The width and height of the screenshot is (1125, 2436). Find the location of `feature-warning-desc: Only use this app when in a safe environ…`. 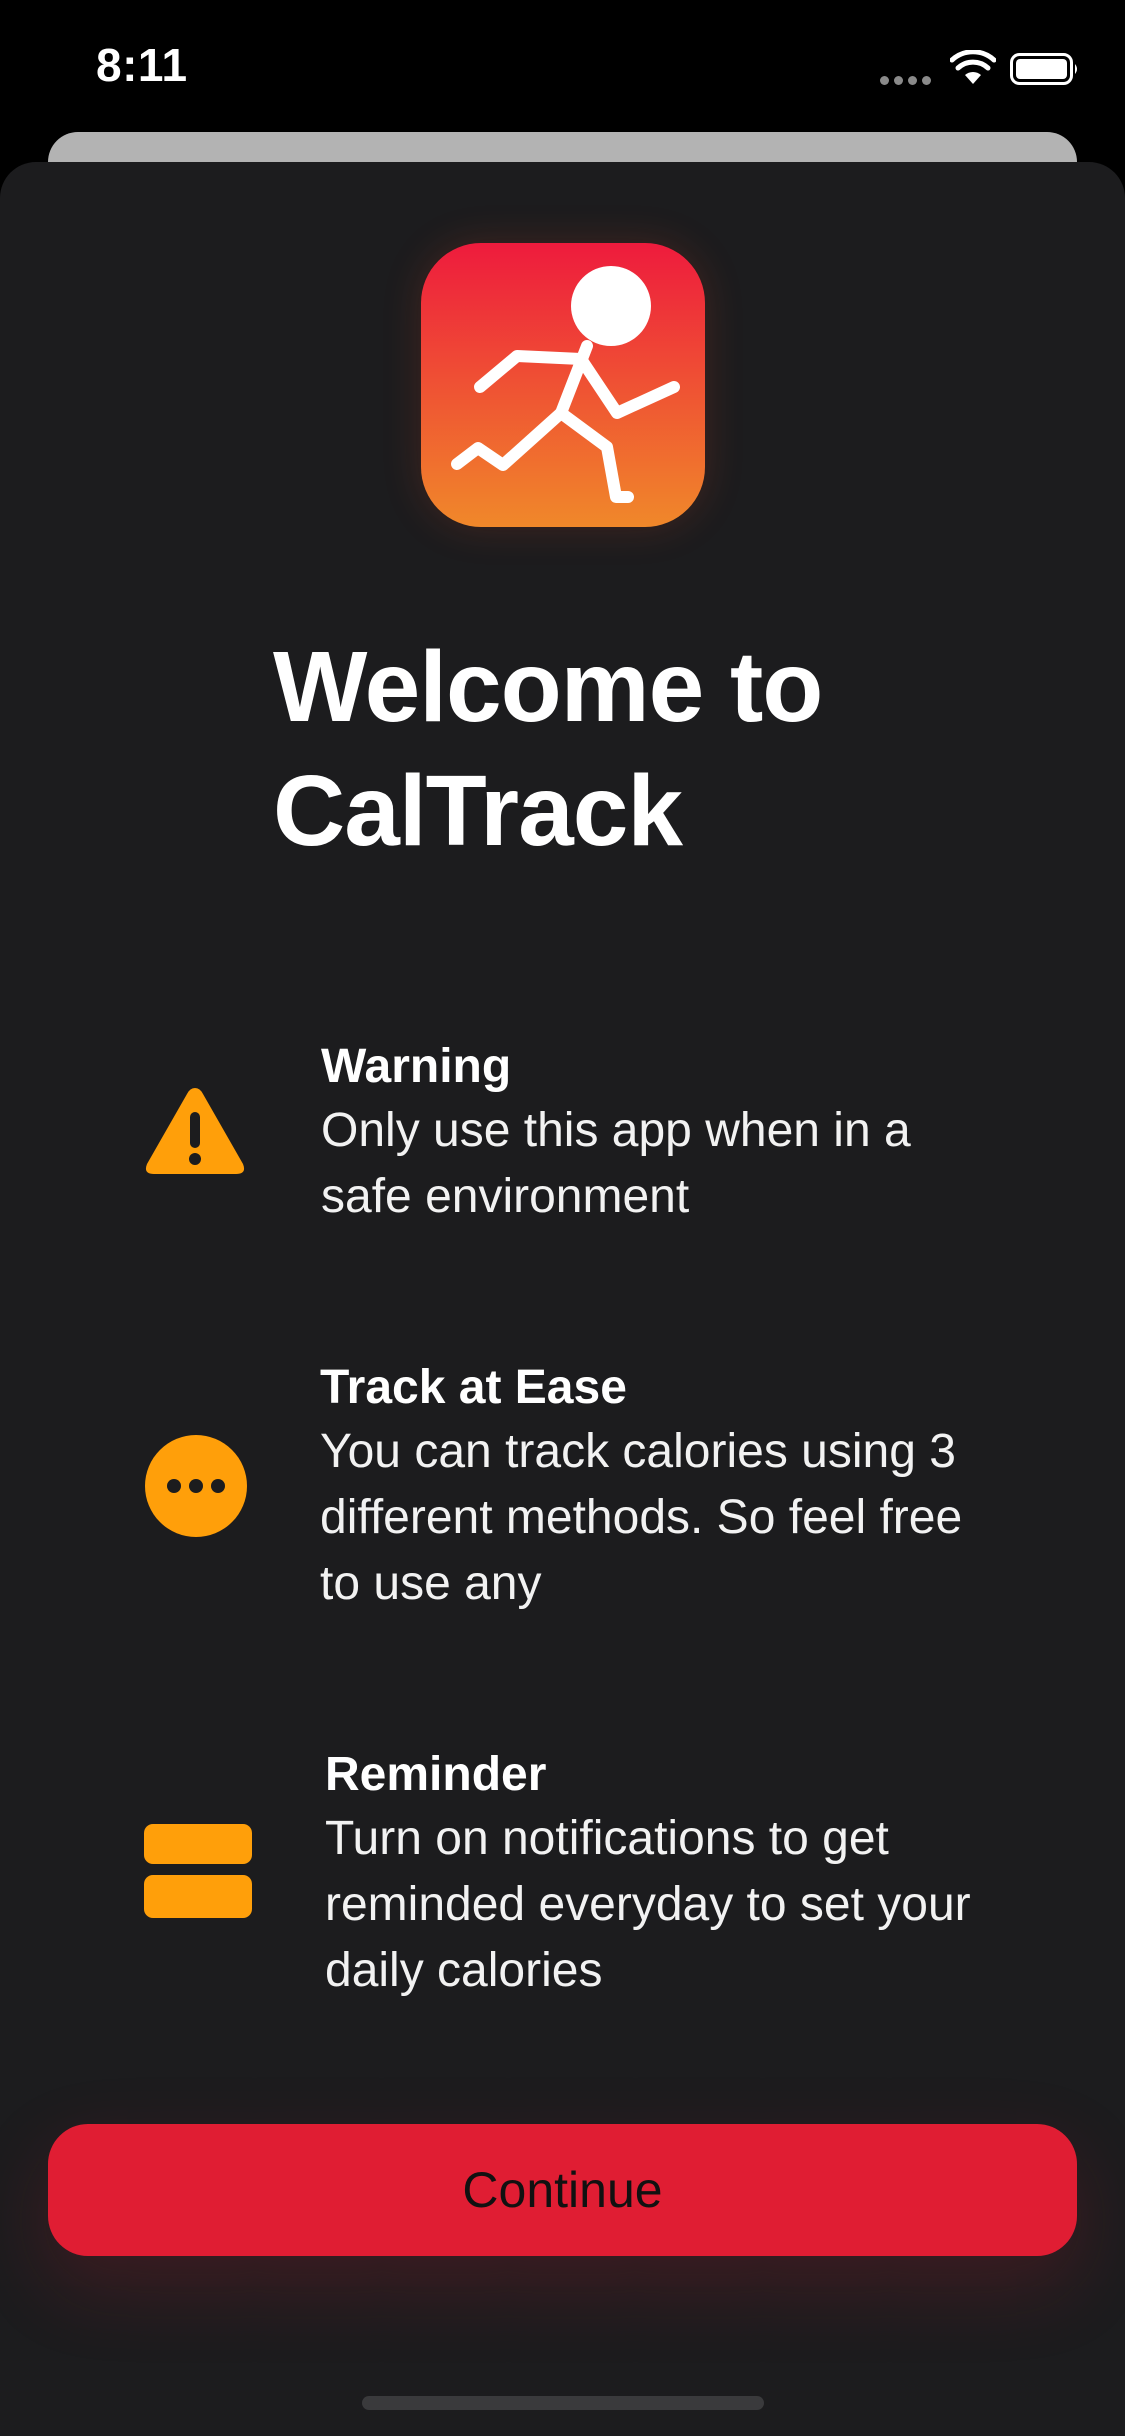

feature-warning-desc: Only use this app when in a safe environ… is located at coordinates (681, 1164).